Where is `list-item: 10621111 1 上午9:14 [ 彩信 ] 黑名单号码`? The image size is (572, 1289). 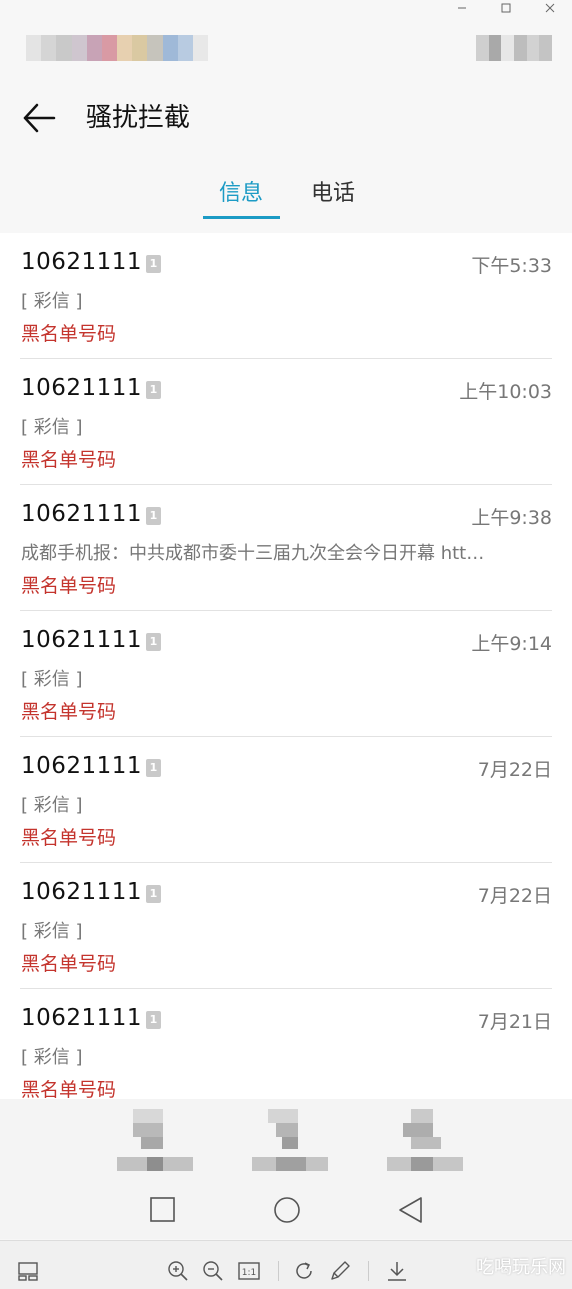 list-item: 10621111 1 上午9:14 [ 彩信 ] 黑名单号码 is located at coordinates (286, 674).